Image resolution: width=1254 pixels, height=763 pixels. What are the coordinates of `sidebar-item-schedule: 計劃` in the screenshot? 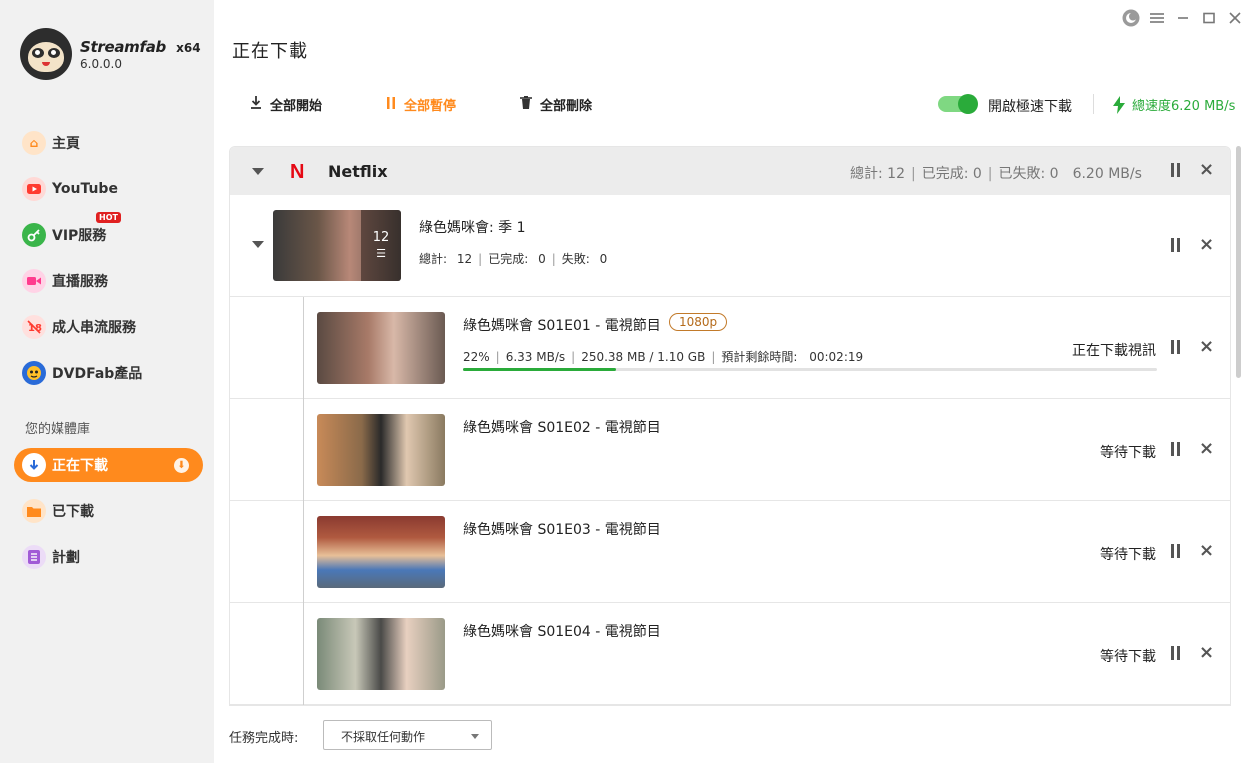 It's located at (108, 557).